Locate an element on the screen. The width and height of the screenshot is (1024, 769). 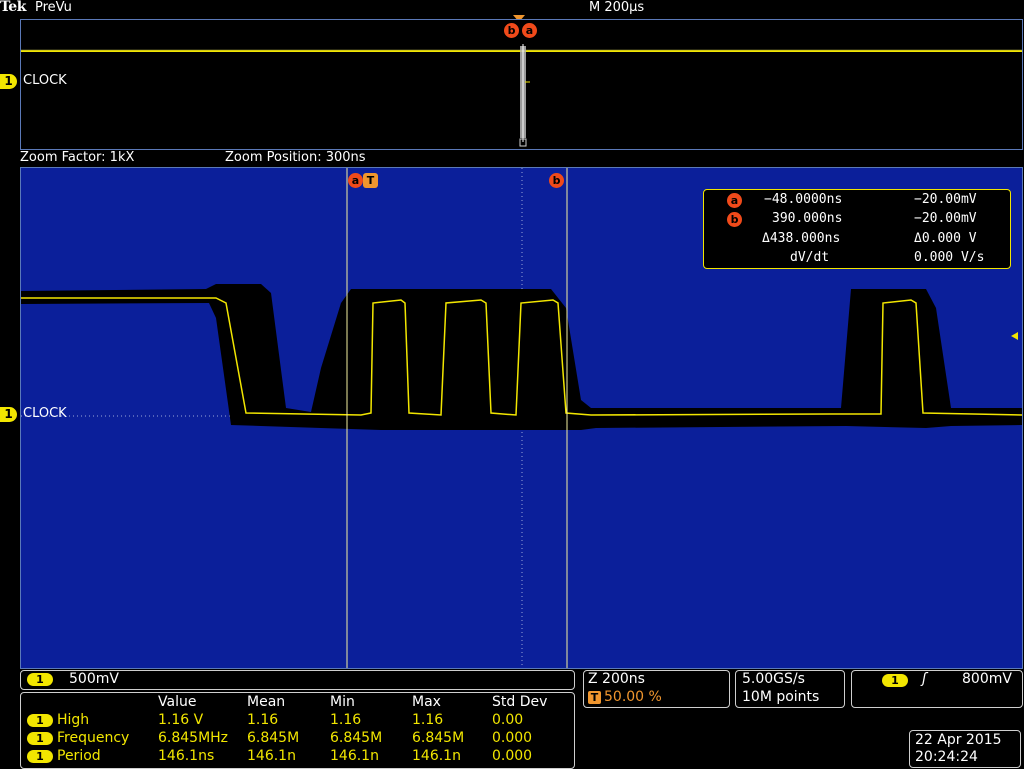
overview-channel1-label: CLOCK is located at coordinates (45, 80).